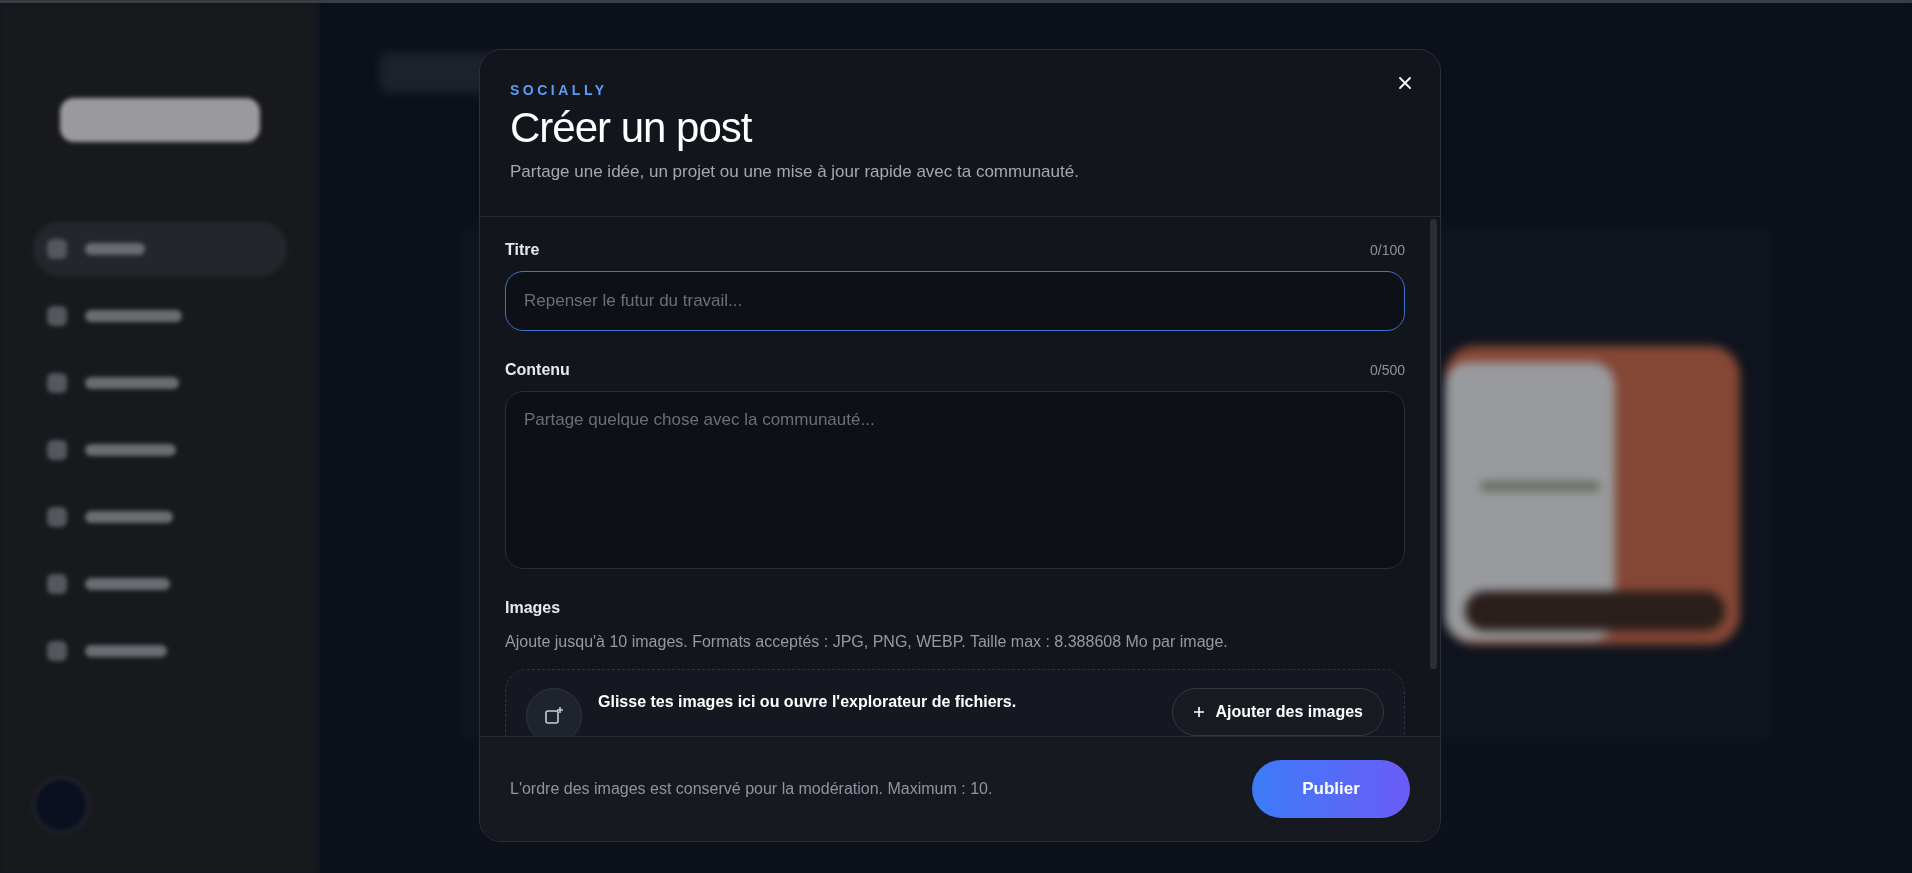 This screenshot has width=1912, height=873. Describe the element at coordinates (1387, 250) in the screenshot. I see `character-counter: 0/100` at that location.